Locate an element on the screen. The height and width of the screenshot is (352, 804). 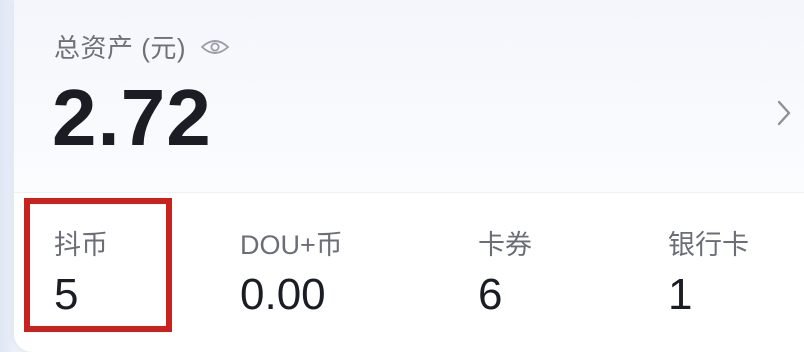
total-assets-label: 总资产 (元) is located at coordinates (120, 48).